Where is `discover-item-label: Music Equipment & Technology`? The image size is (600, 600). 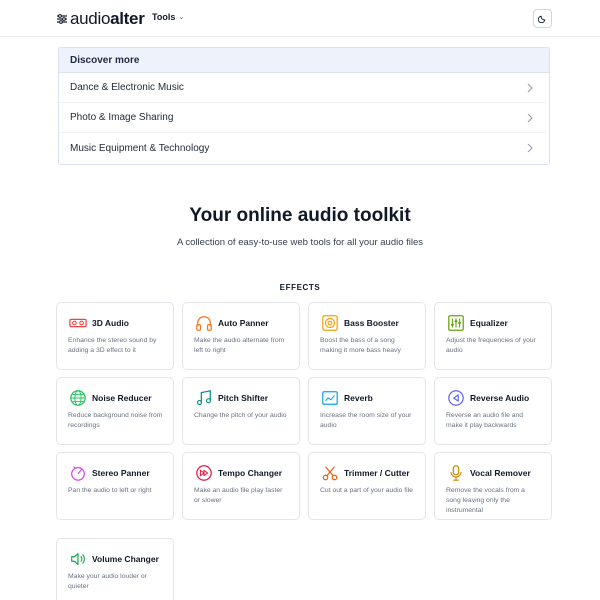 discover-item-label: Music Equipment & Technology is located at coordinates (140, 148).